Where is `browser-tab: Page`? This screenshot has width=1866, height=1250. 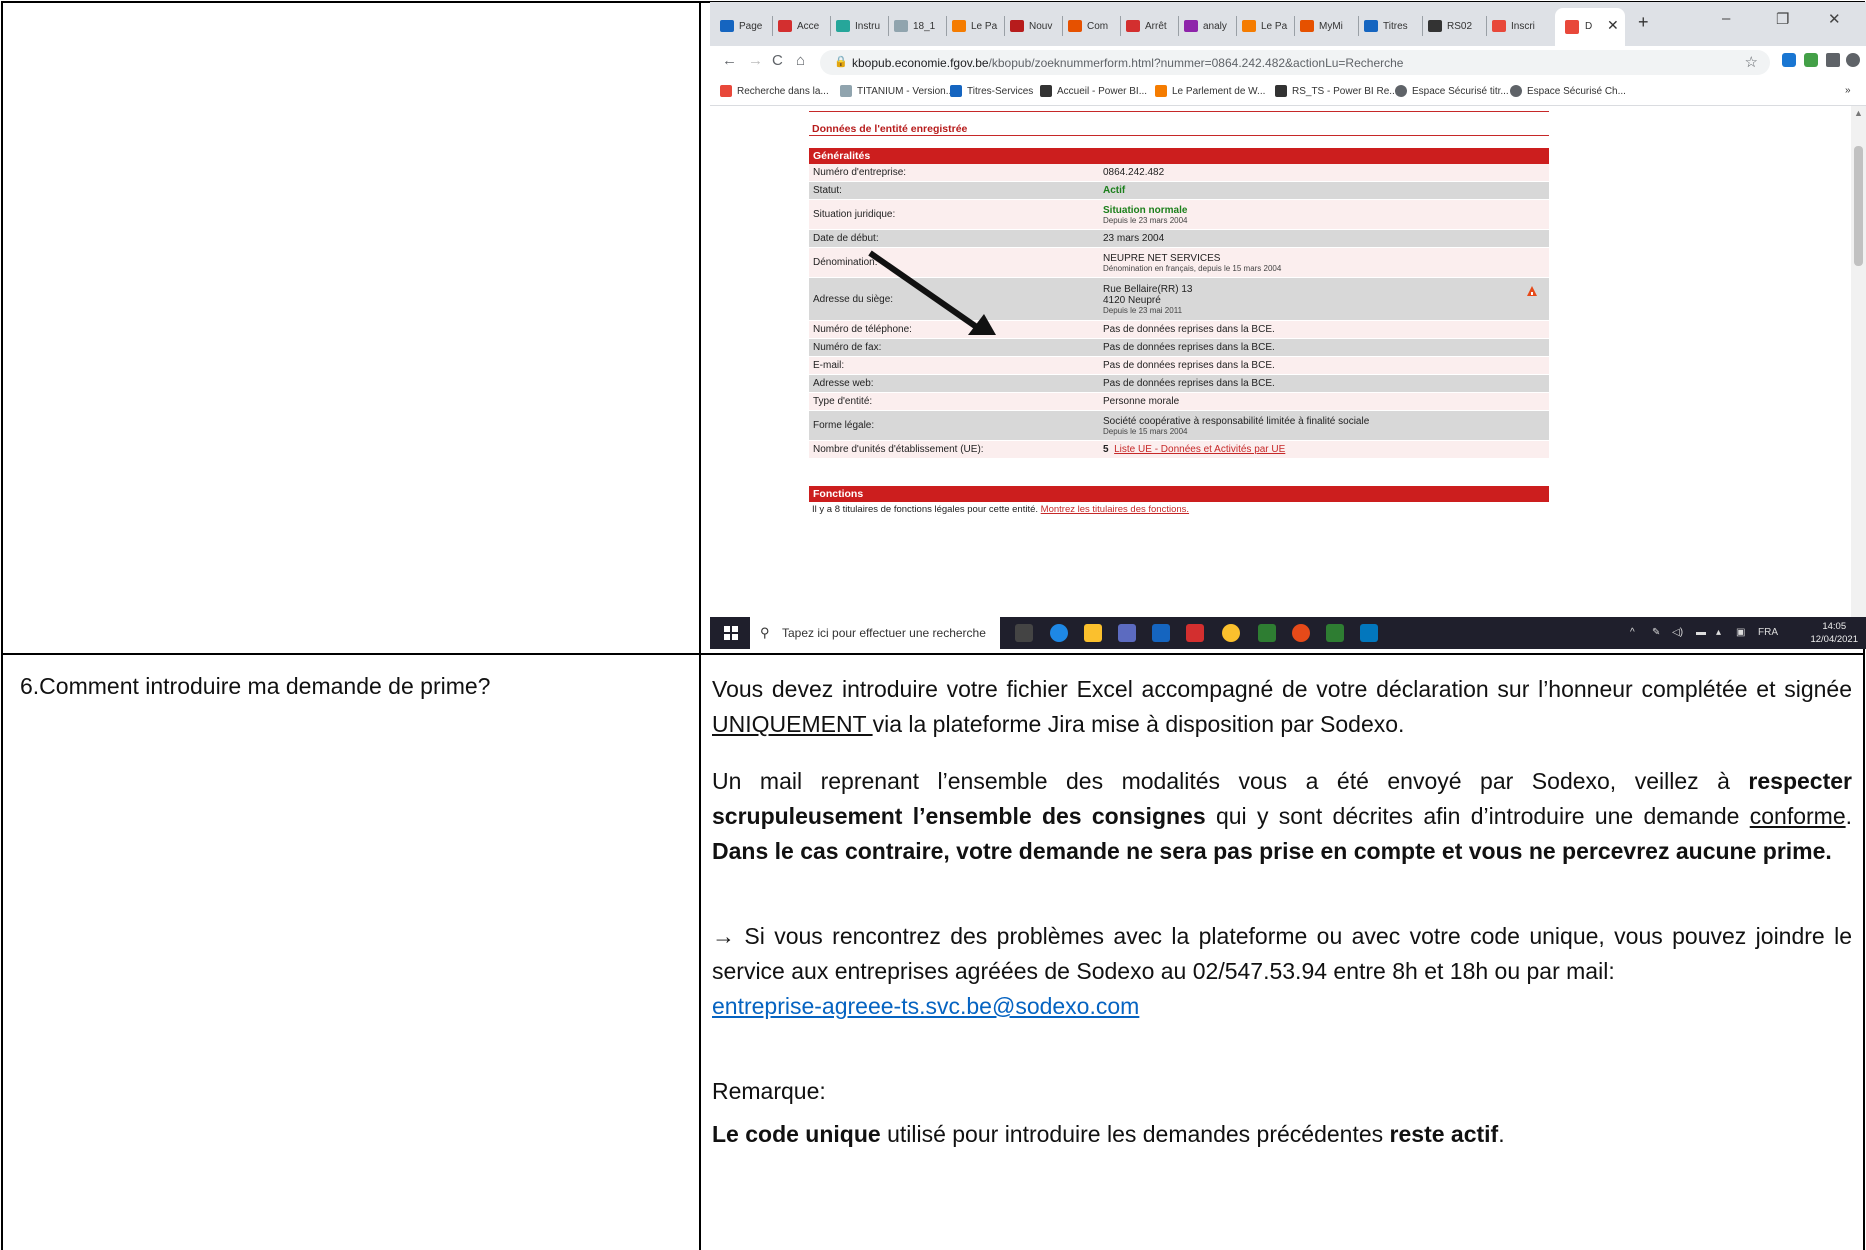 browser-tab: Page is located at coordinates (741, 26).